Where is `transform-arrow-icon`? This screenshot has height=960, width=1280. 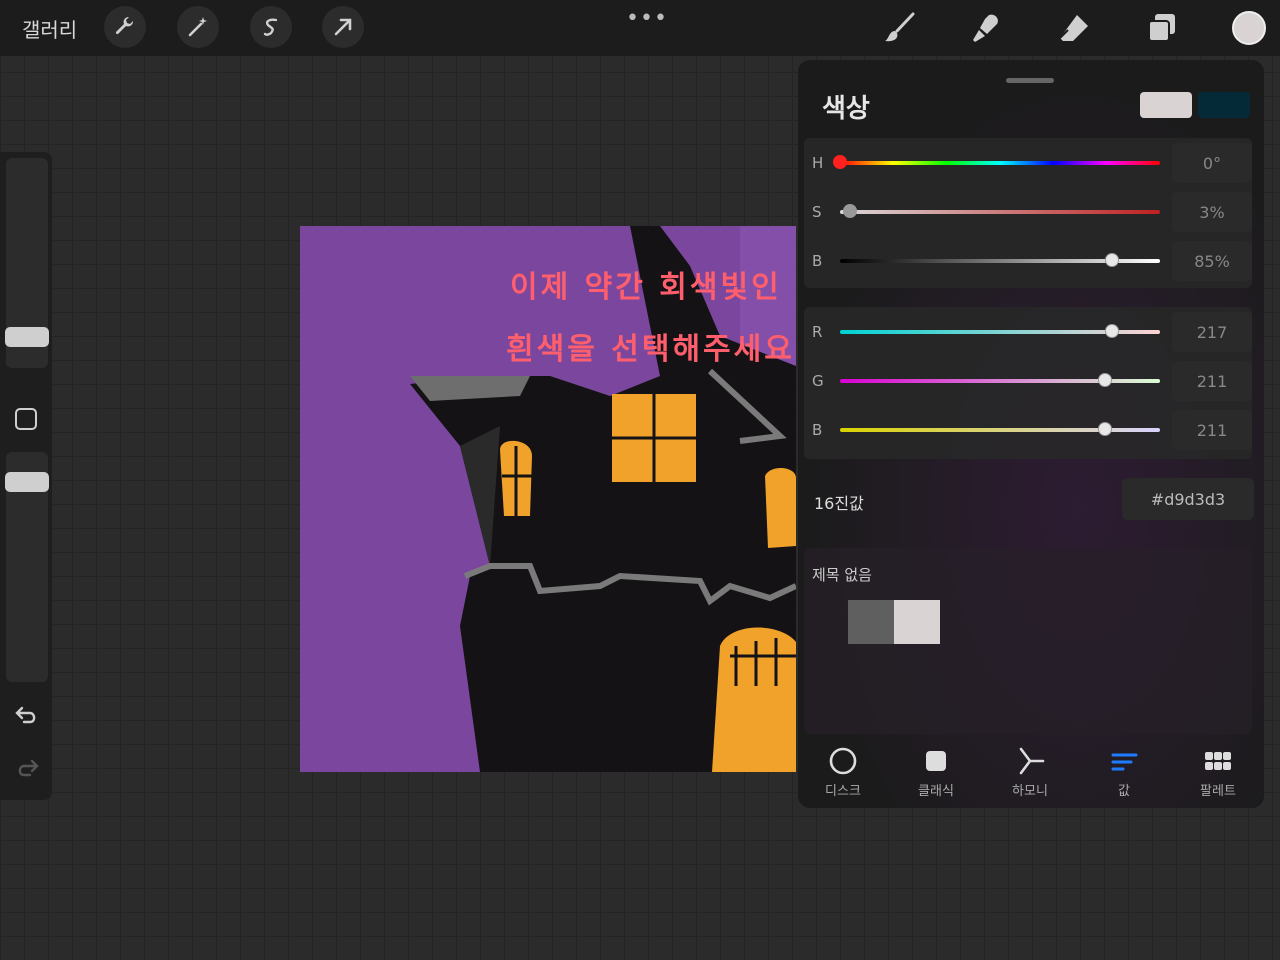
transform-arrow-icon is located at coordinates (343, 27).